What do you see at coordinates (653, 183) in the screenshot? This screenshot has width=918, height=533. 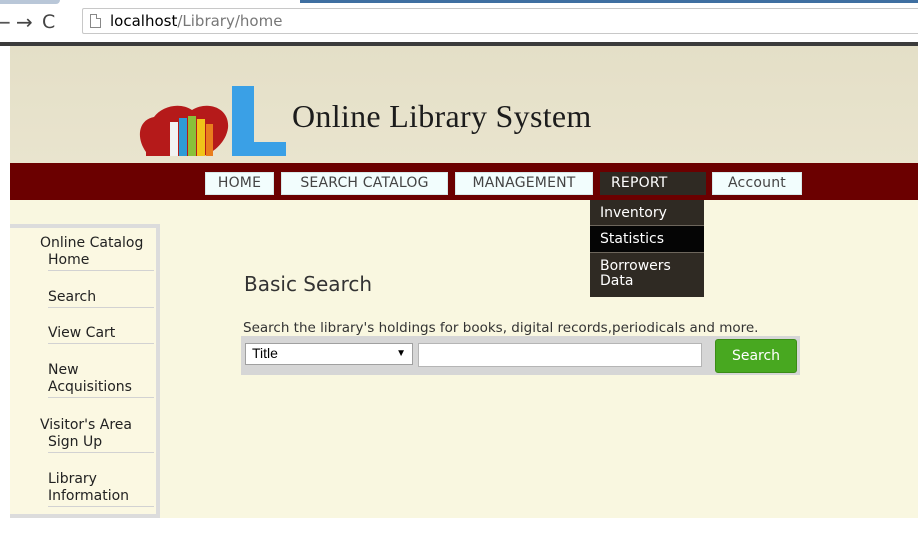 I see `nav-report: REPORT` at bounding box center [653, 183].